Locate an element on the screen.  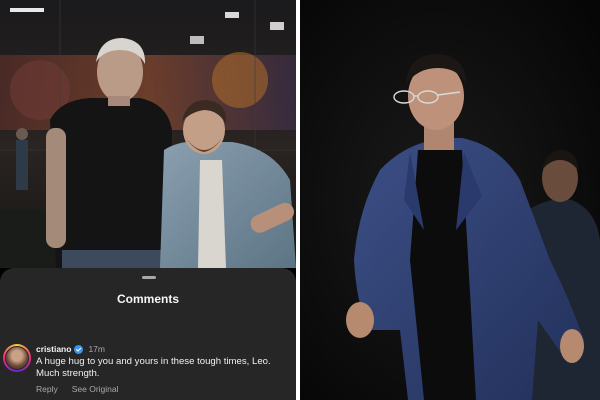
drag-handle is located at coordinates (149, 277).